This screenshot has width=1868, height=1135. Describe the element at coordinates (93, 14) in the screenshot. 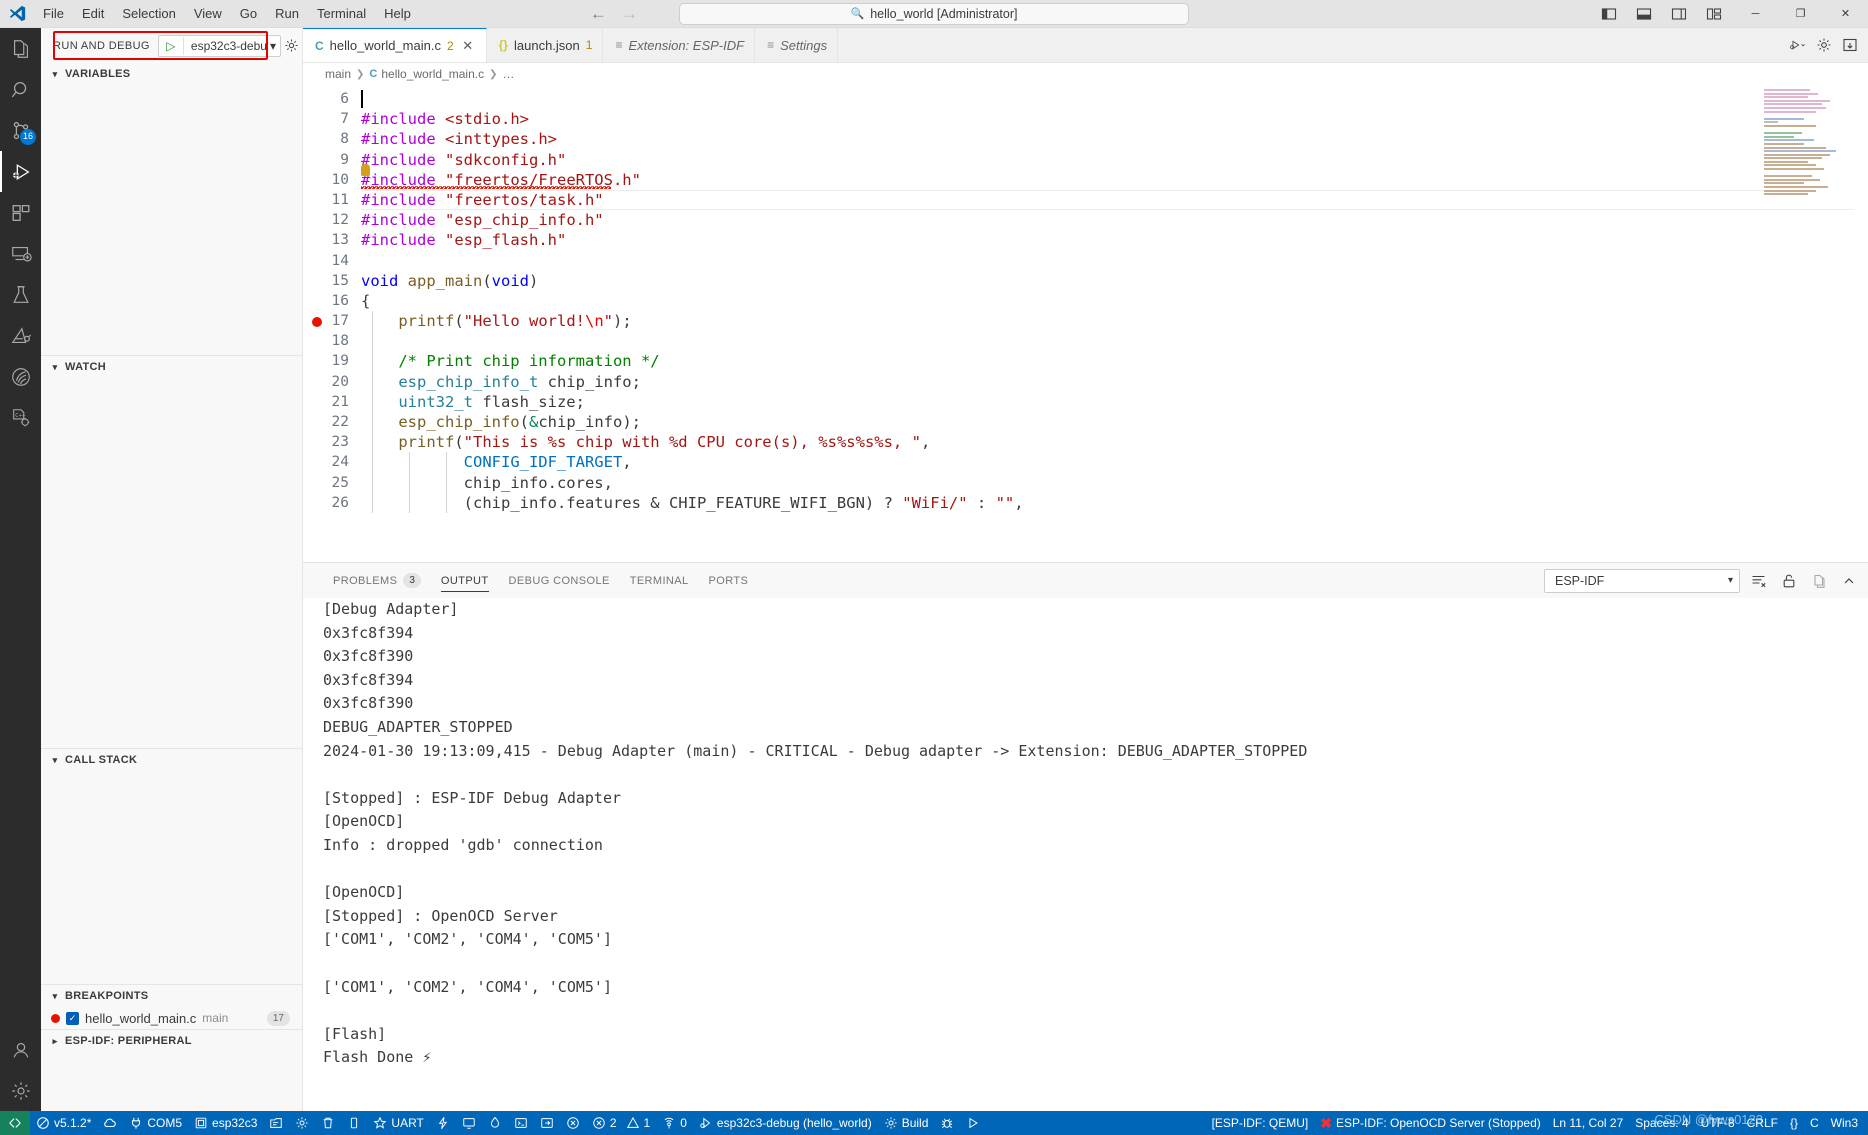

I see `menu-edit: Edit` at that location.